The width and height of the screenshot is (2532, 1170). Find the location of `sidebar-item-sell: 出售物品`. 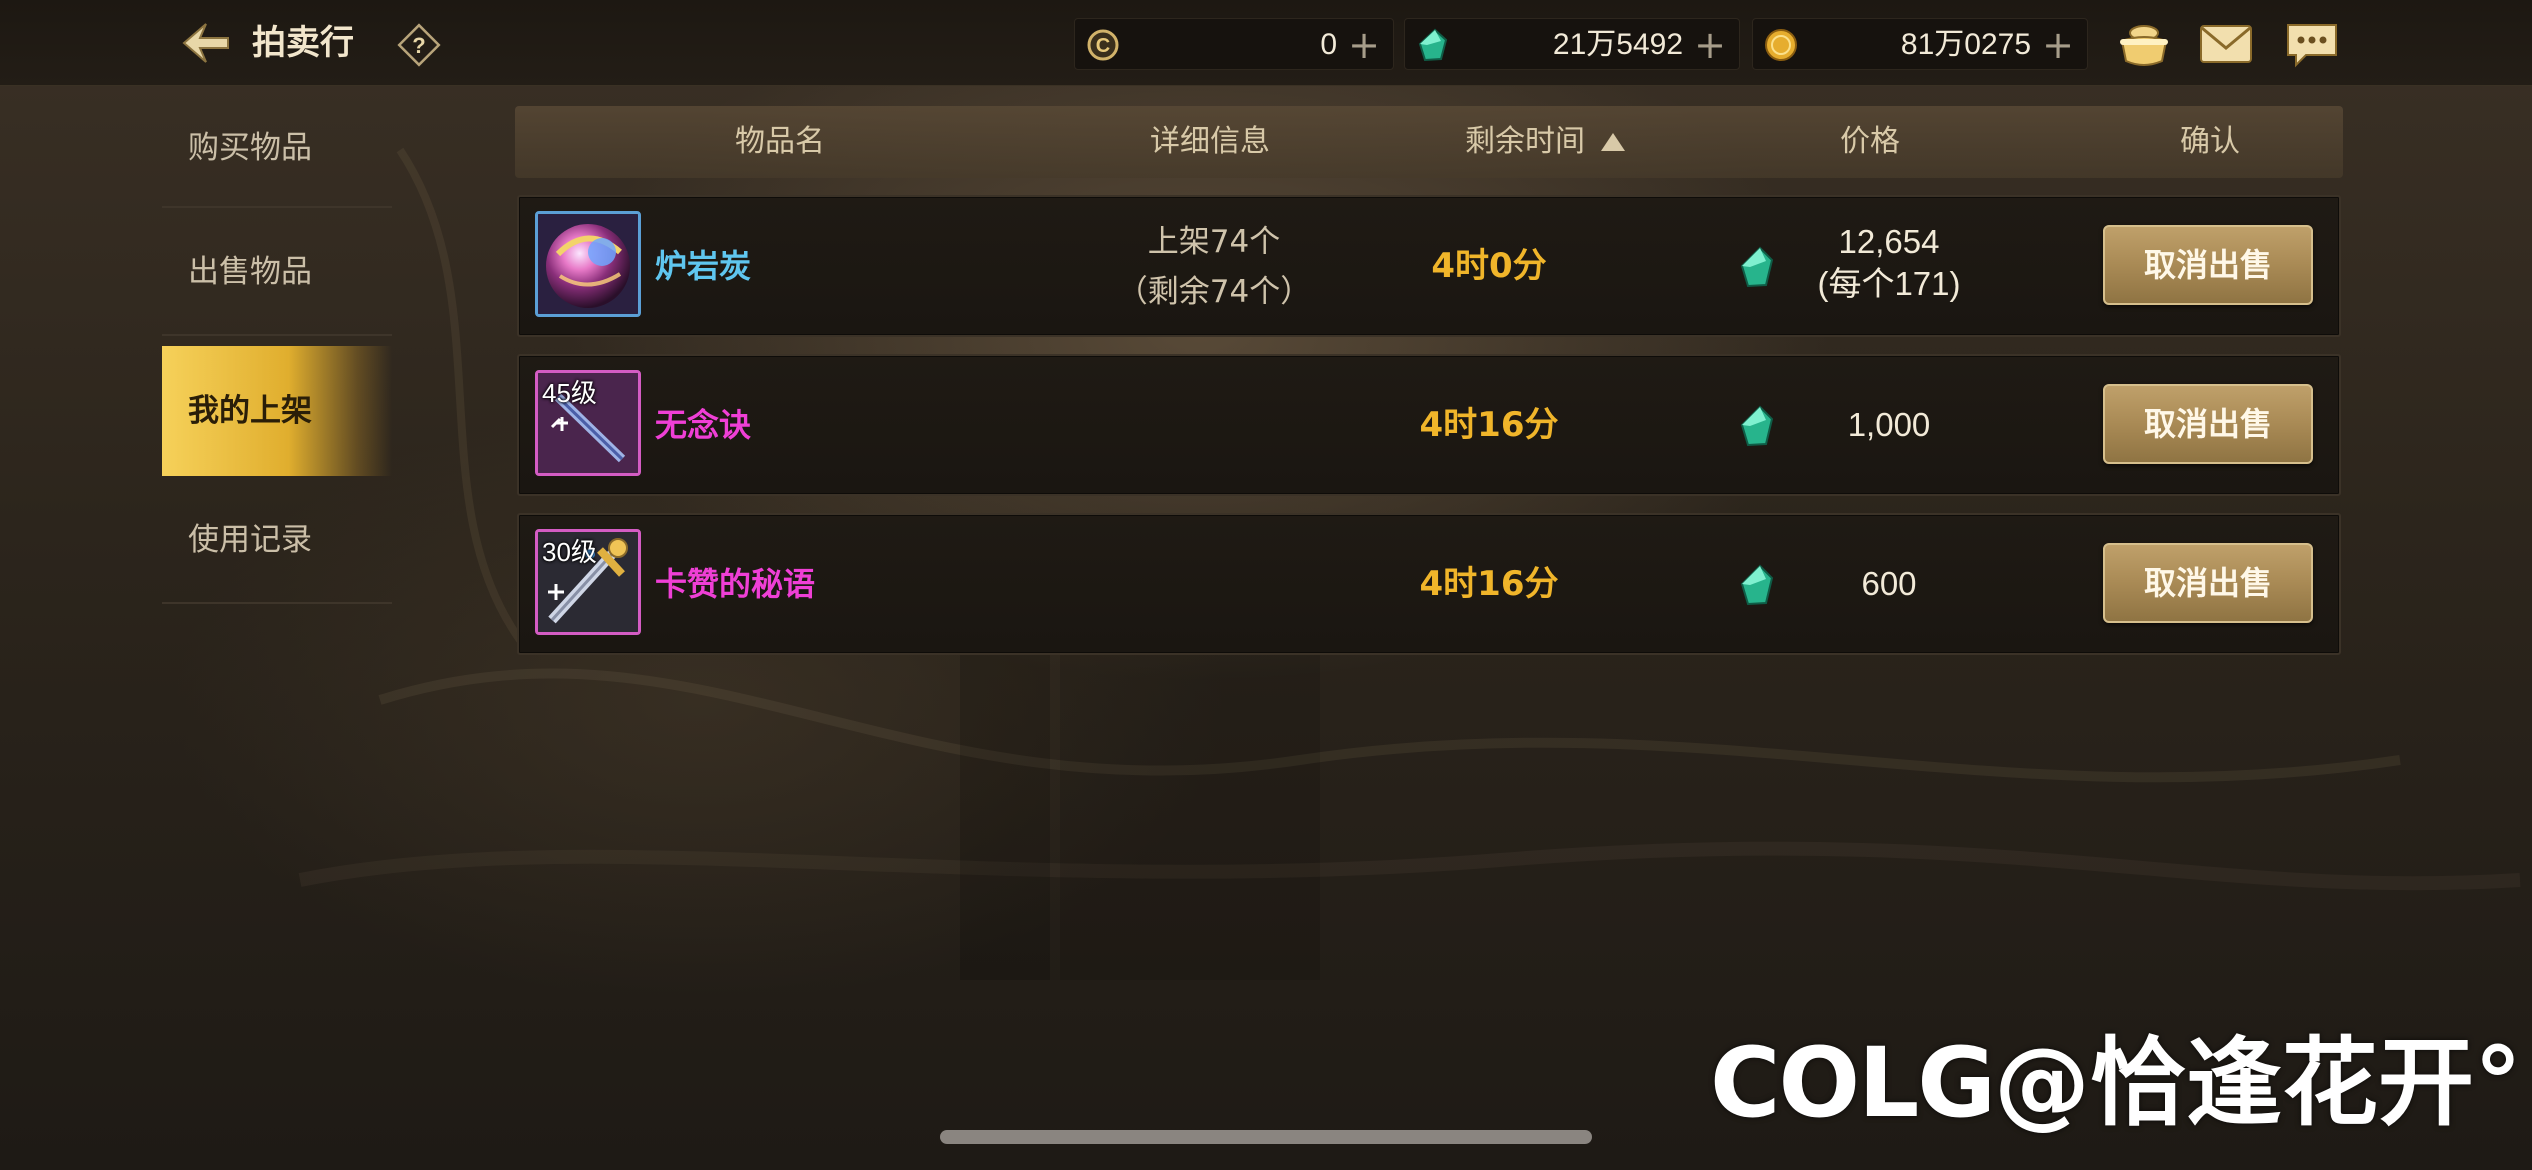

sidebar-item-sell: 出售物品 is located at coordinates (277, 272).